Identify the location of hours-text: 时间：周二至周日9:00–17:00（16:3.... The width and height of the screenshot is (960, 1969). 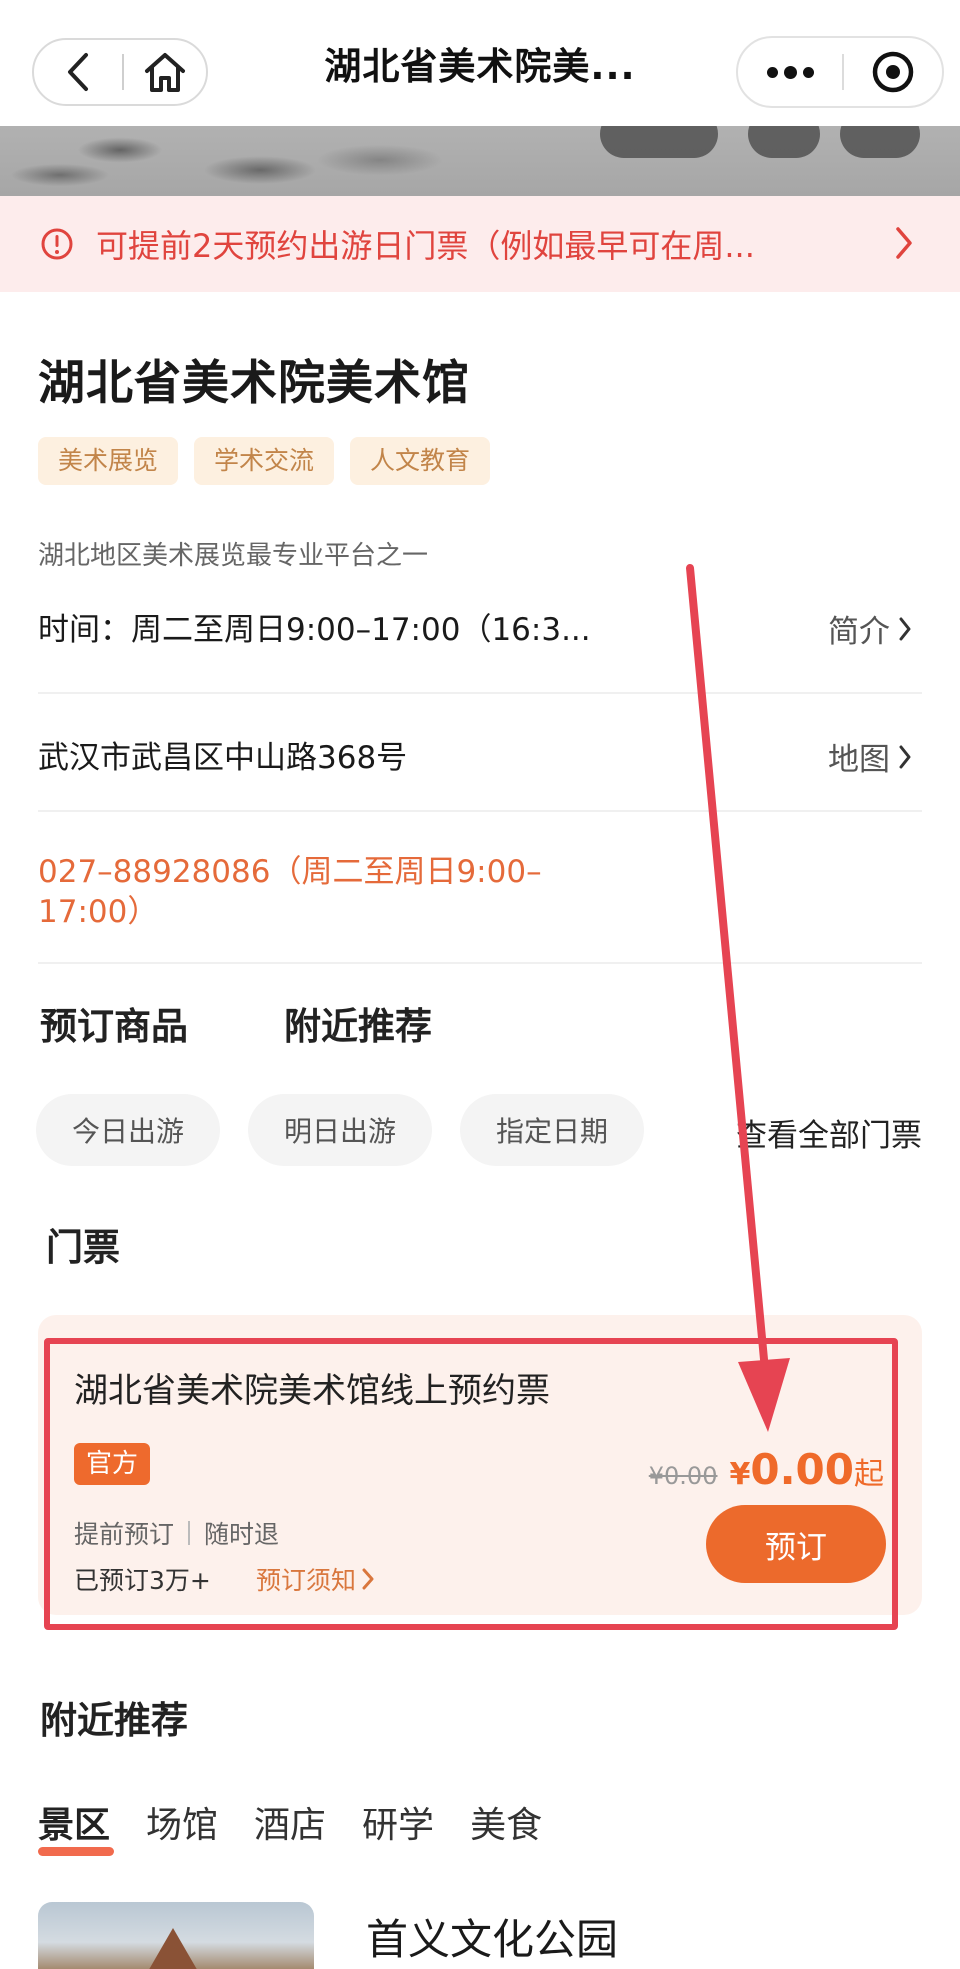
(314, 630).